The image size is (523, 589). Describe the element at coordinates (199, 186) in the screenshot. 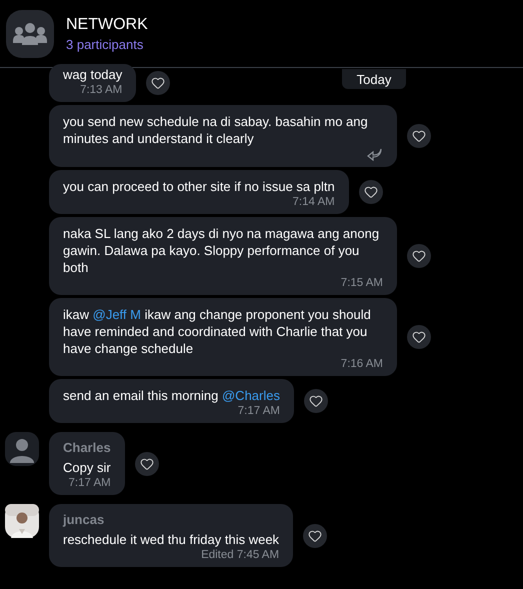

I see `message-text: you can proceed to other site if no issue sa pltn` at that location.